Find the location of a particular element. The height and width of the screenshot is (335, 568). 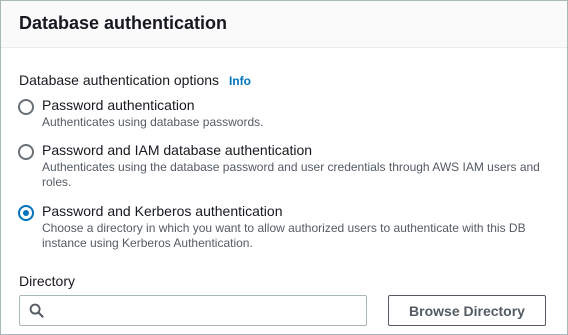

directory-search-box is located at coordinates (193, 310).